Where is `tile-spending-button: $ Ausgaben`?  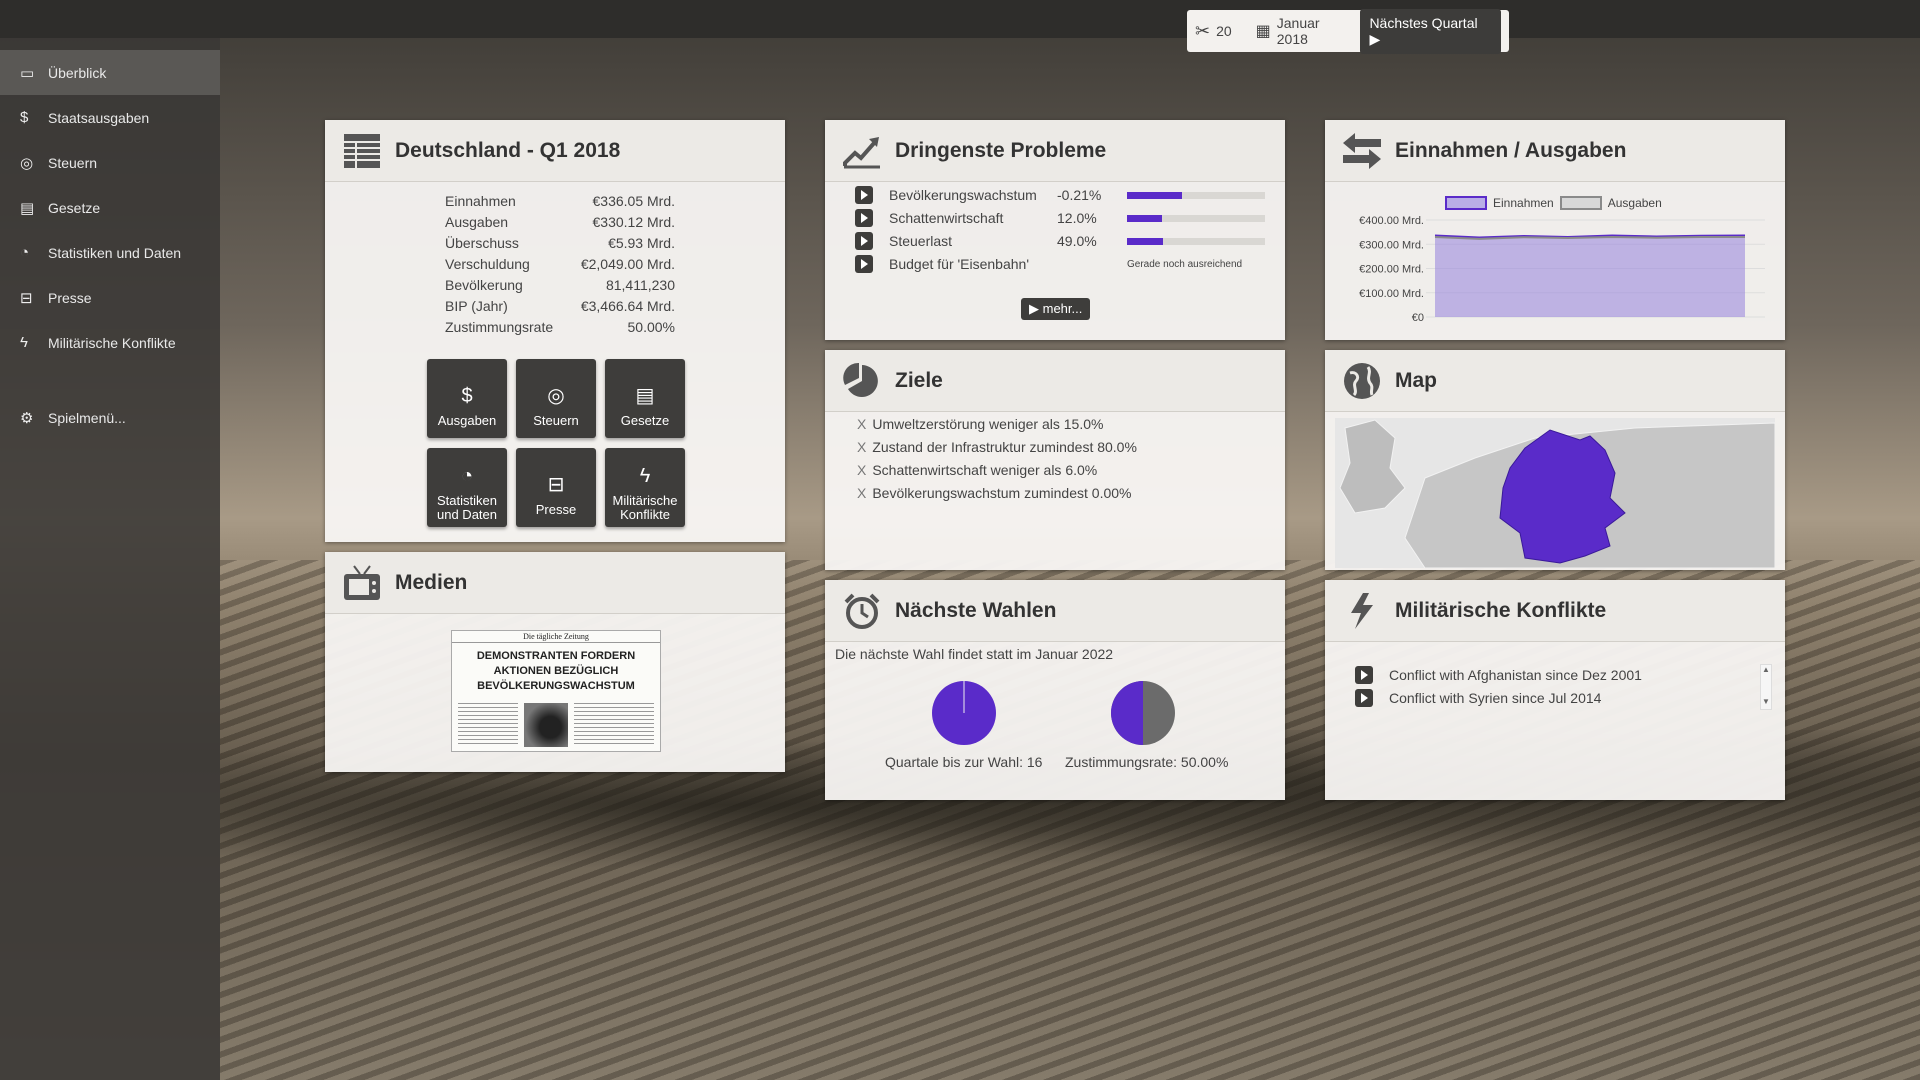
tile-spending-button: $ Ausgaben is located at coordinates (467, 398).